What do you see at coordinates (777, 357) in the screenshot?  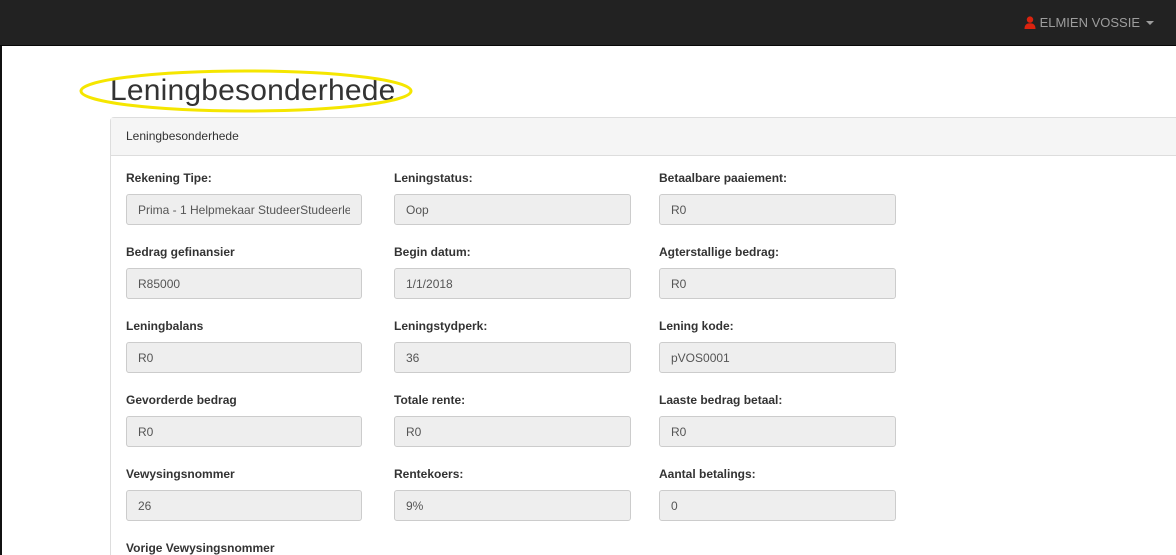 I see `loan-code-input` at bounding box center [777, 357].